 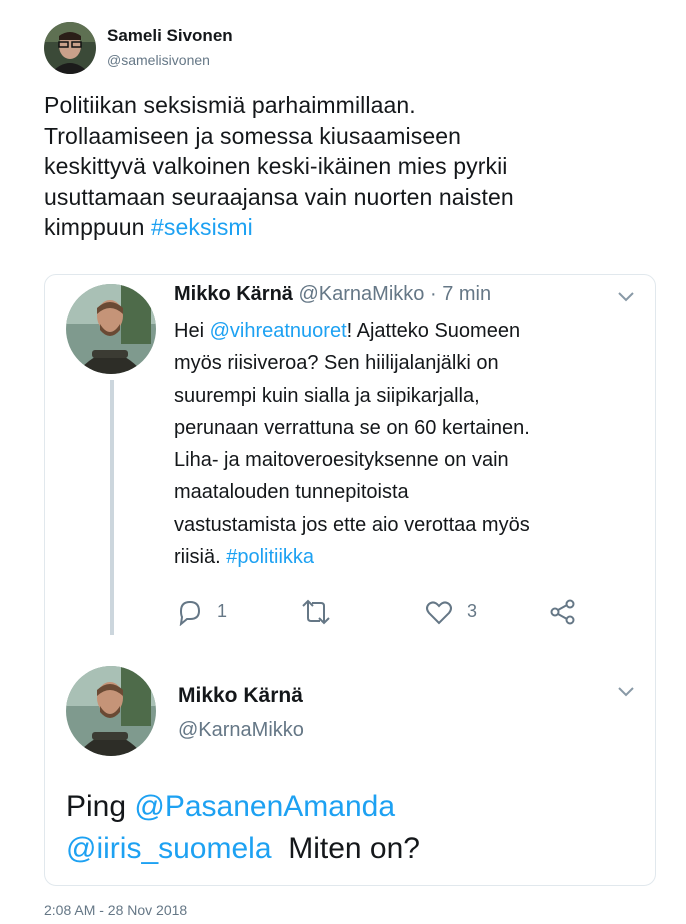 I want to click on hashtag-link: #politiikka, so click(x=270, y=557).